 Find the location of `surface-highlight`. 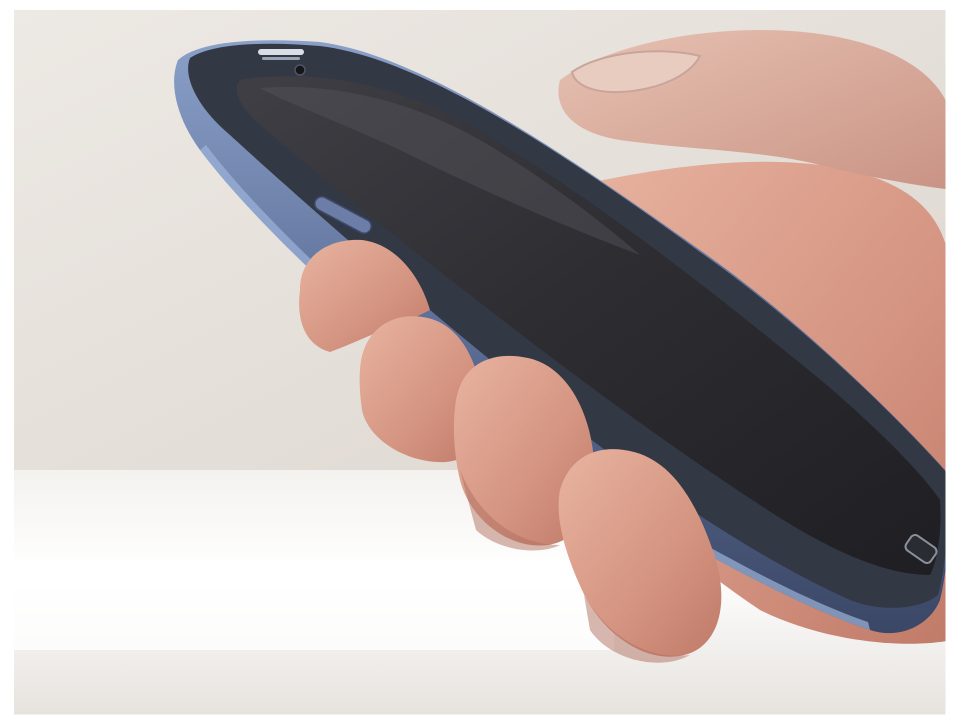

surface-highlight is located at coordinates (314, 605).